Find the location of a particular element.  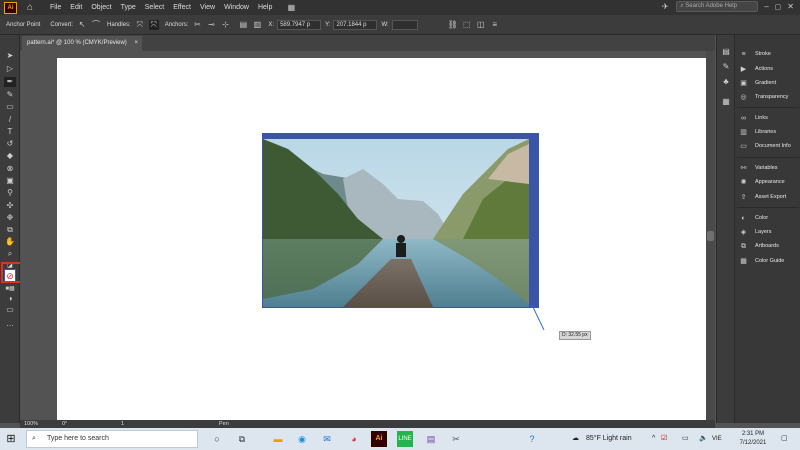

properties-icon: ▤ is located at coordinates (726, 51).